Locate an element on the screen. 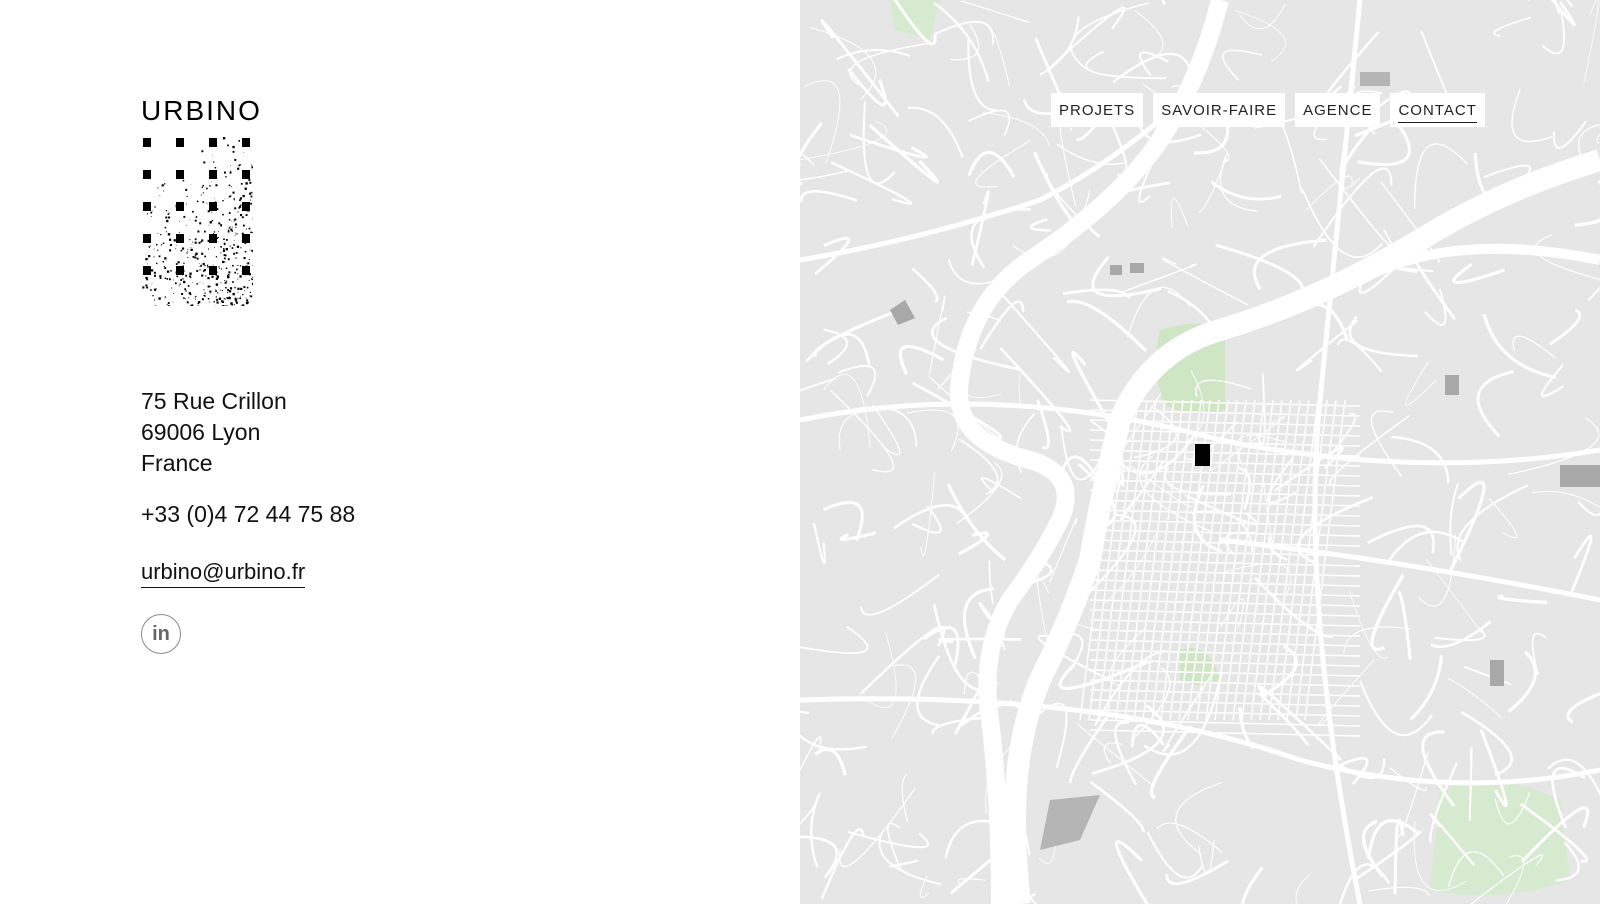 Image resolution: width=1600 pixels, height=904 pixels. phone-number: +33 (0)4 72 44 75 88 is located at coordinates (248, 514).